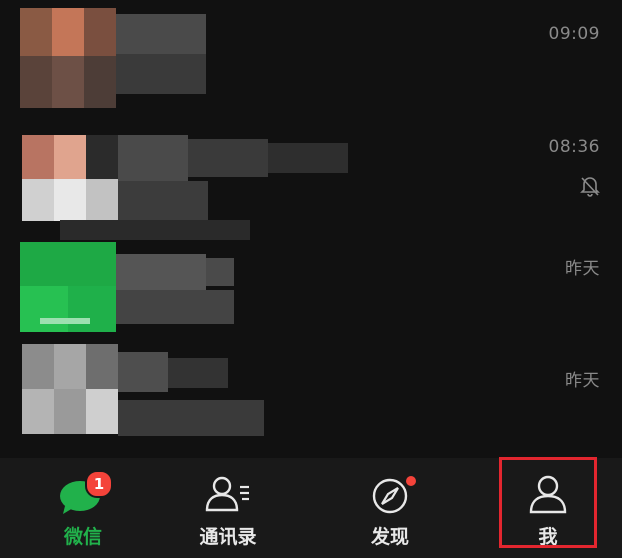 The image size is (622, 558). I want to click on tab-weixin: 1 微信, so click(83, 508).